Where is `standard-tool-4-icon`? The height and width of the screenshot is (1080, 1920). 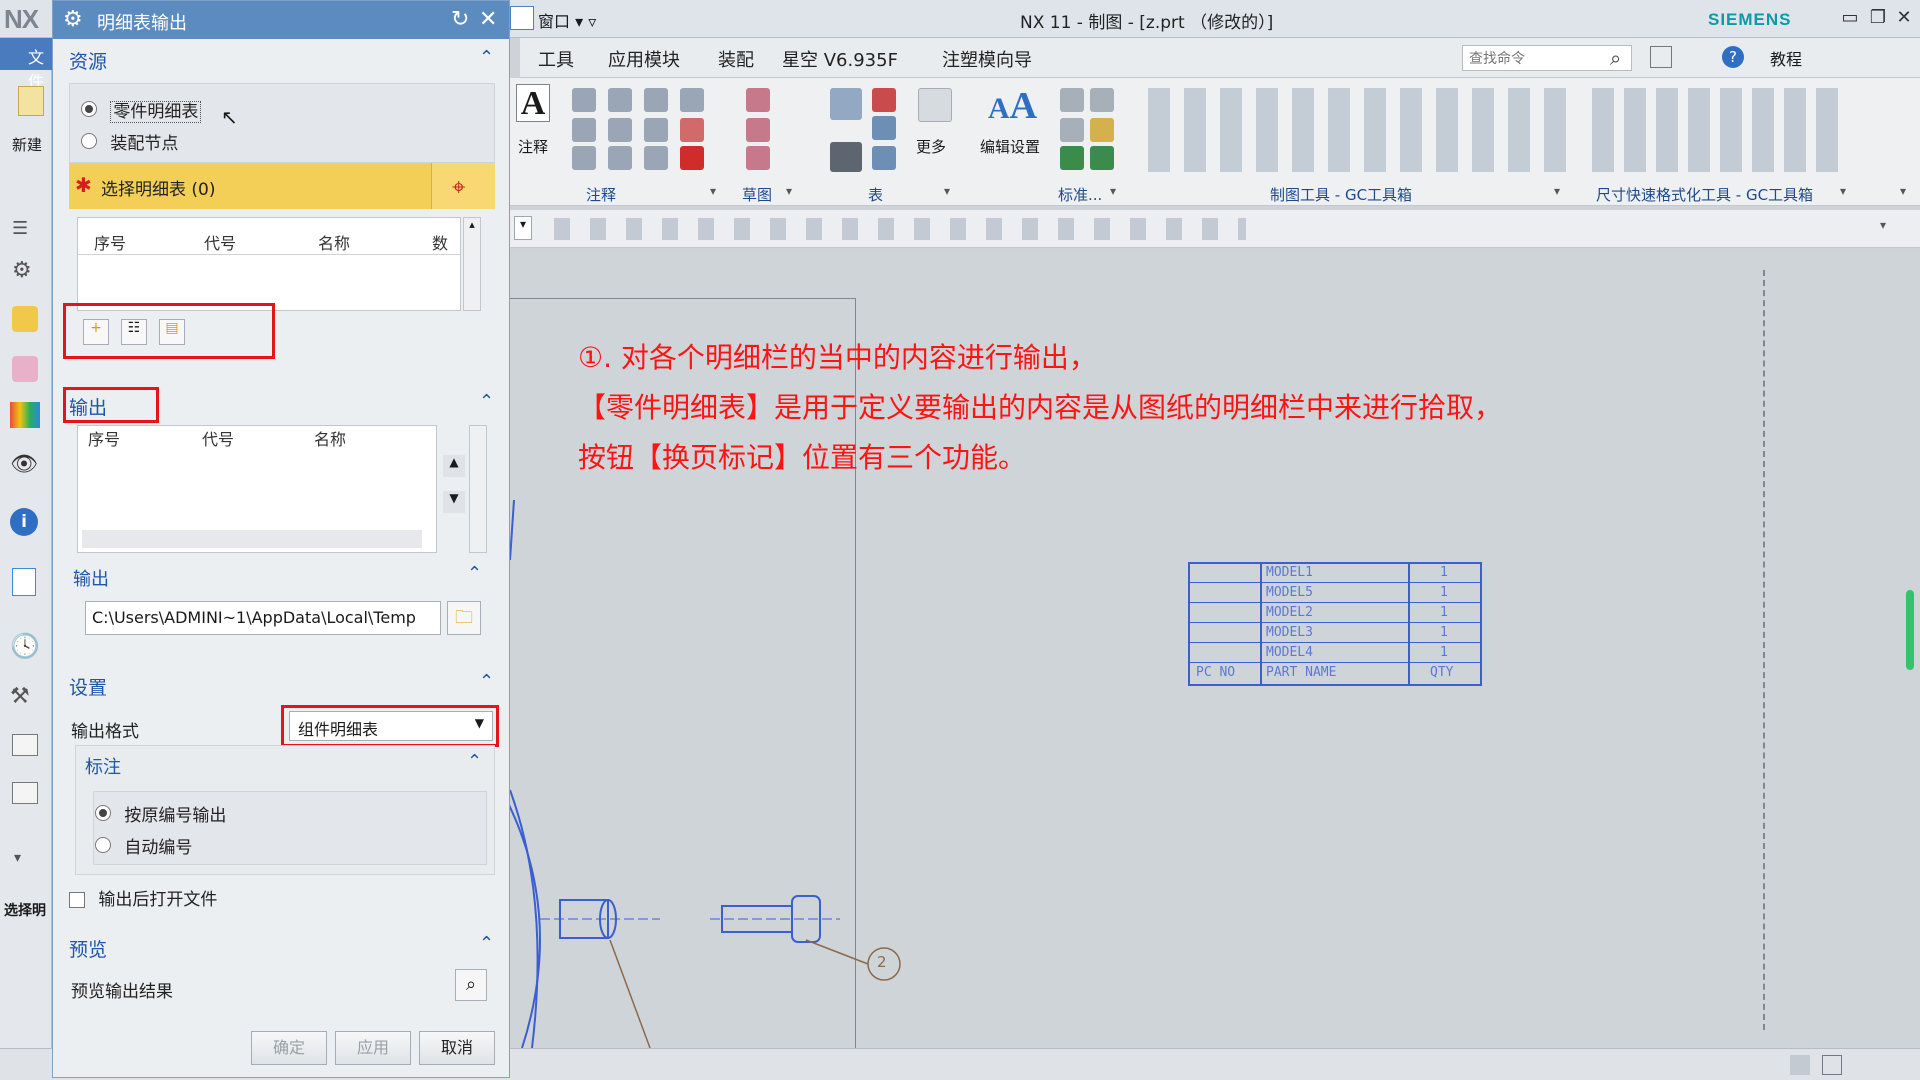 standard-tool-4-icon is located at coordinates (1102, 130).